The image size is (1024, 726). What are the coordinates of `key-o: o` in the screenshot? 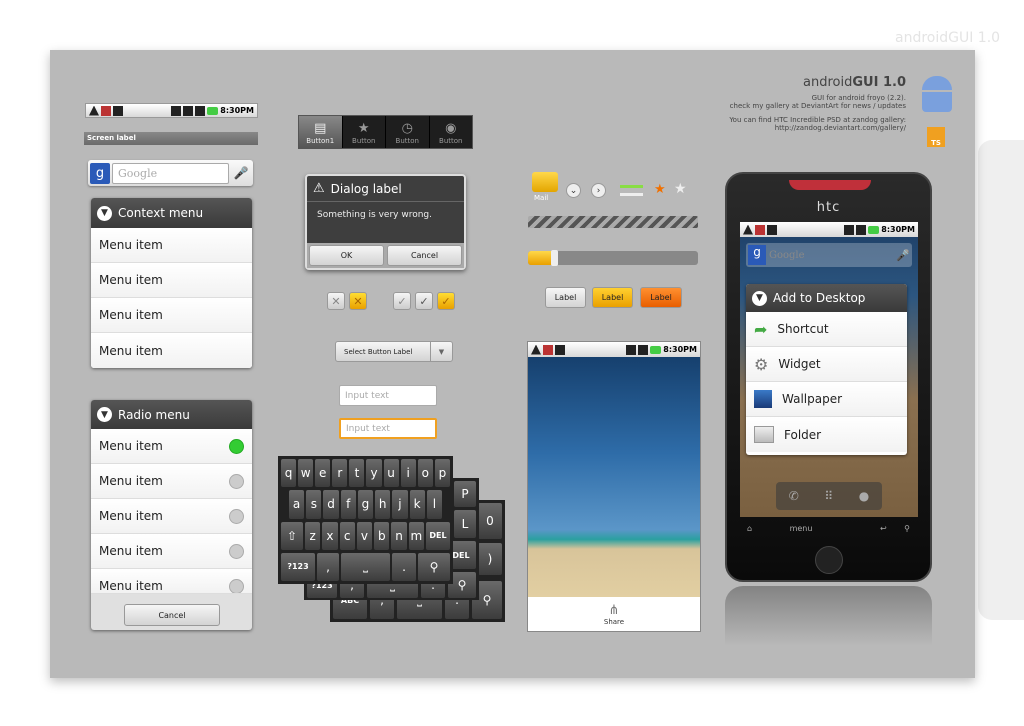 It's located at (425, 473).